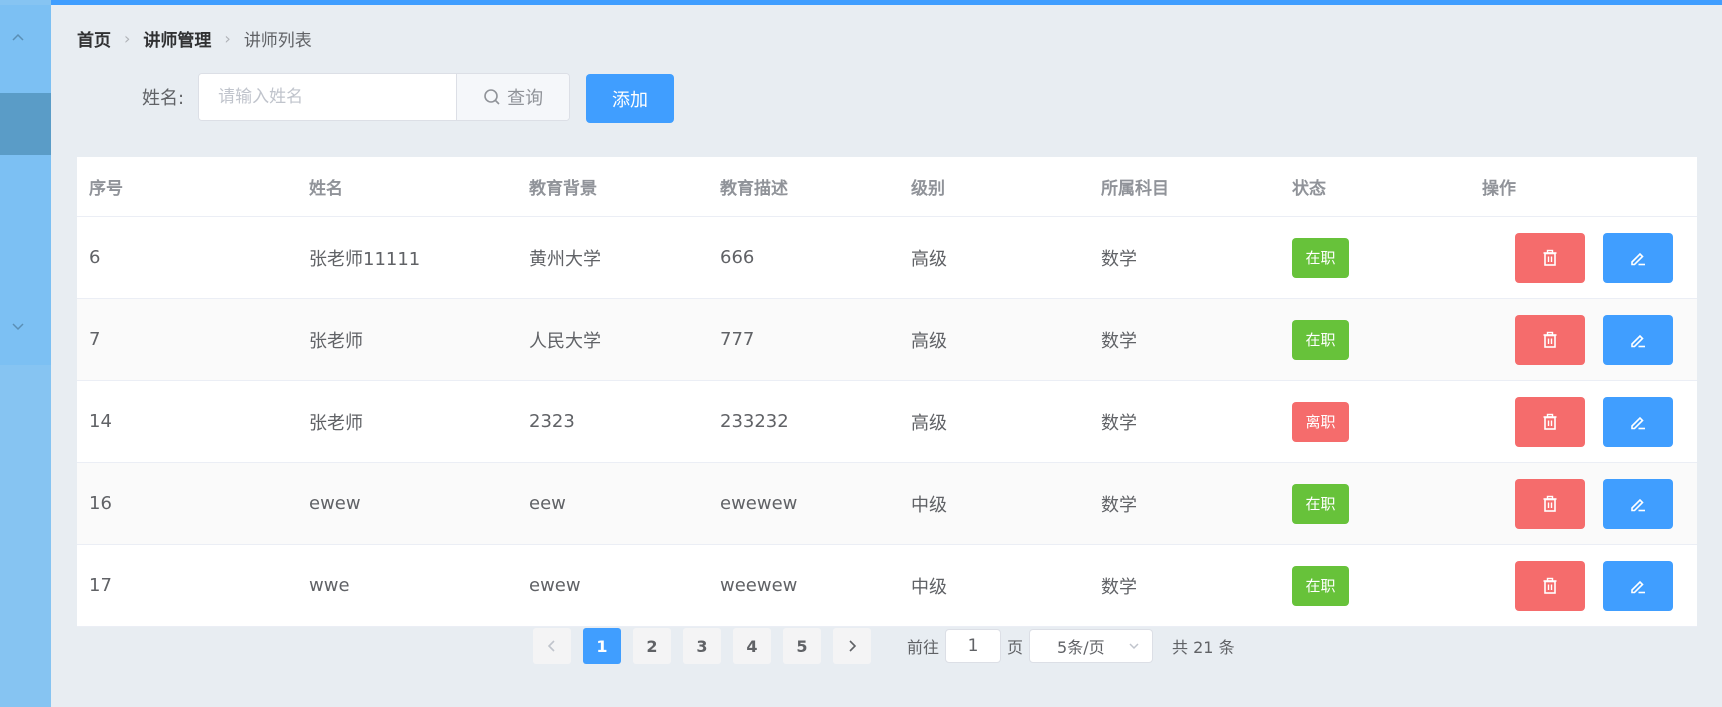 This screenshot has width=1722, height=707. What do you see at coordinates (326, 189) in the screenshot?
I see `header-name: 姓名` at bounding box center [326, 189].